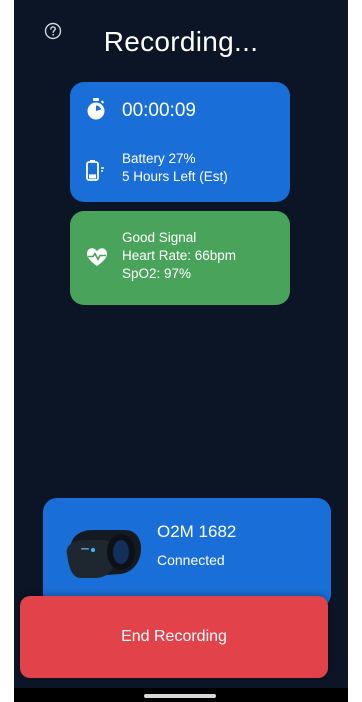 This screenshot has width=362, height=702. Describe the element at coordinates (159, 158) in the screenshot. I see `battery-percentage: Battery 27%` at that location.